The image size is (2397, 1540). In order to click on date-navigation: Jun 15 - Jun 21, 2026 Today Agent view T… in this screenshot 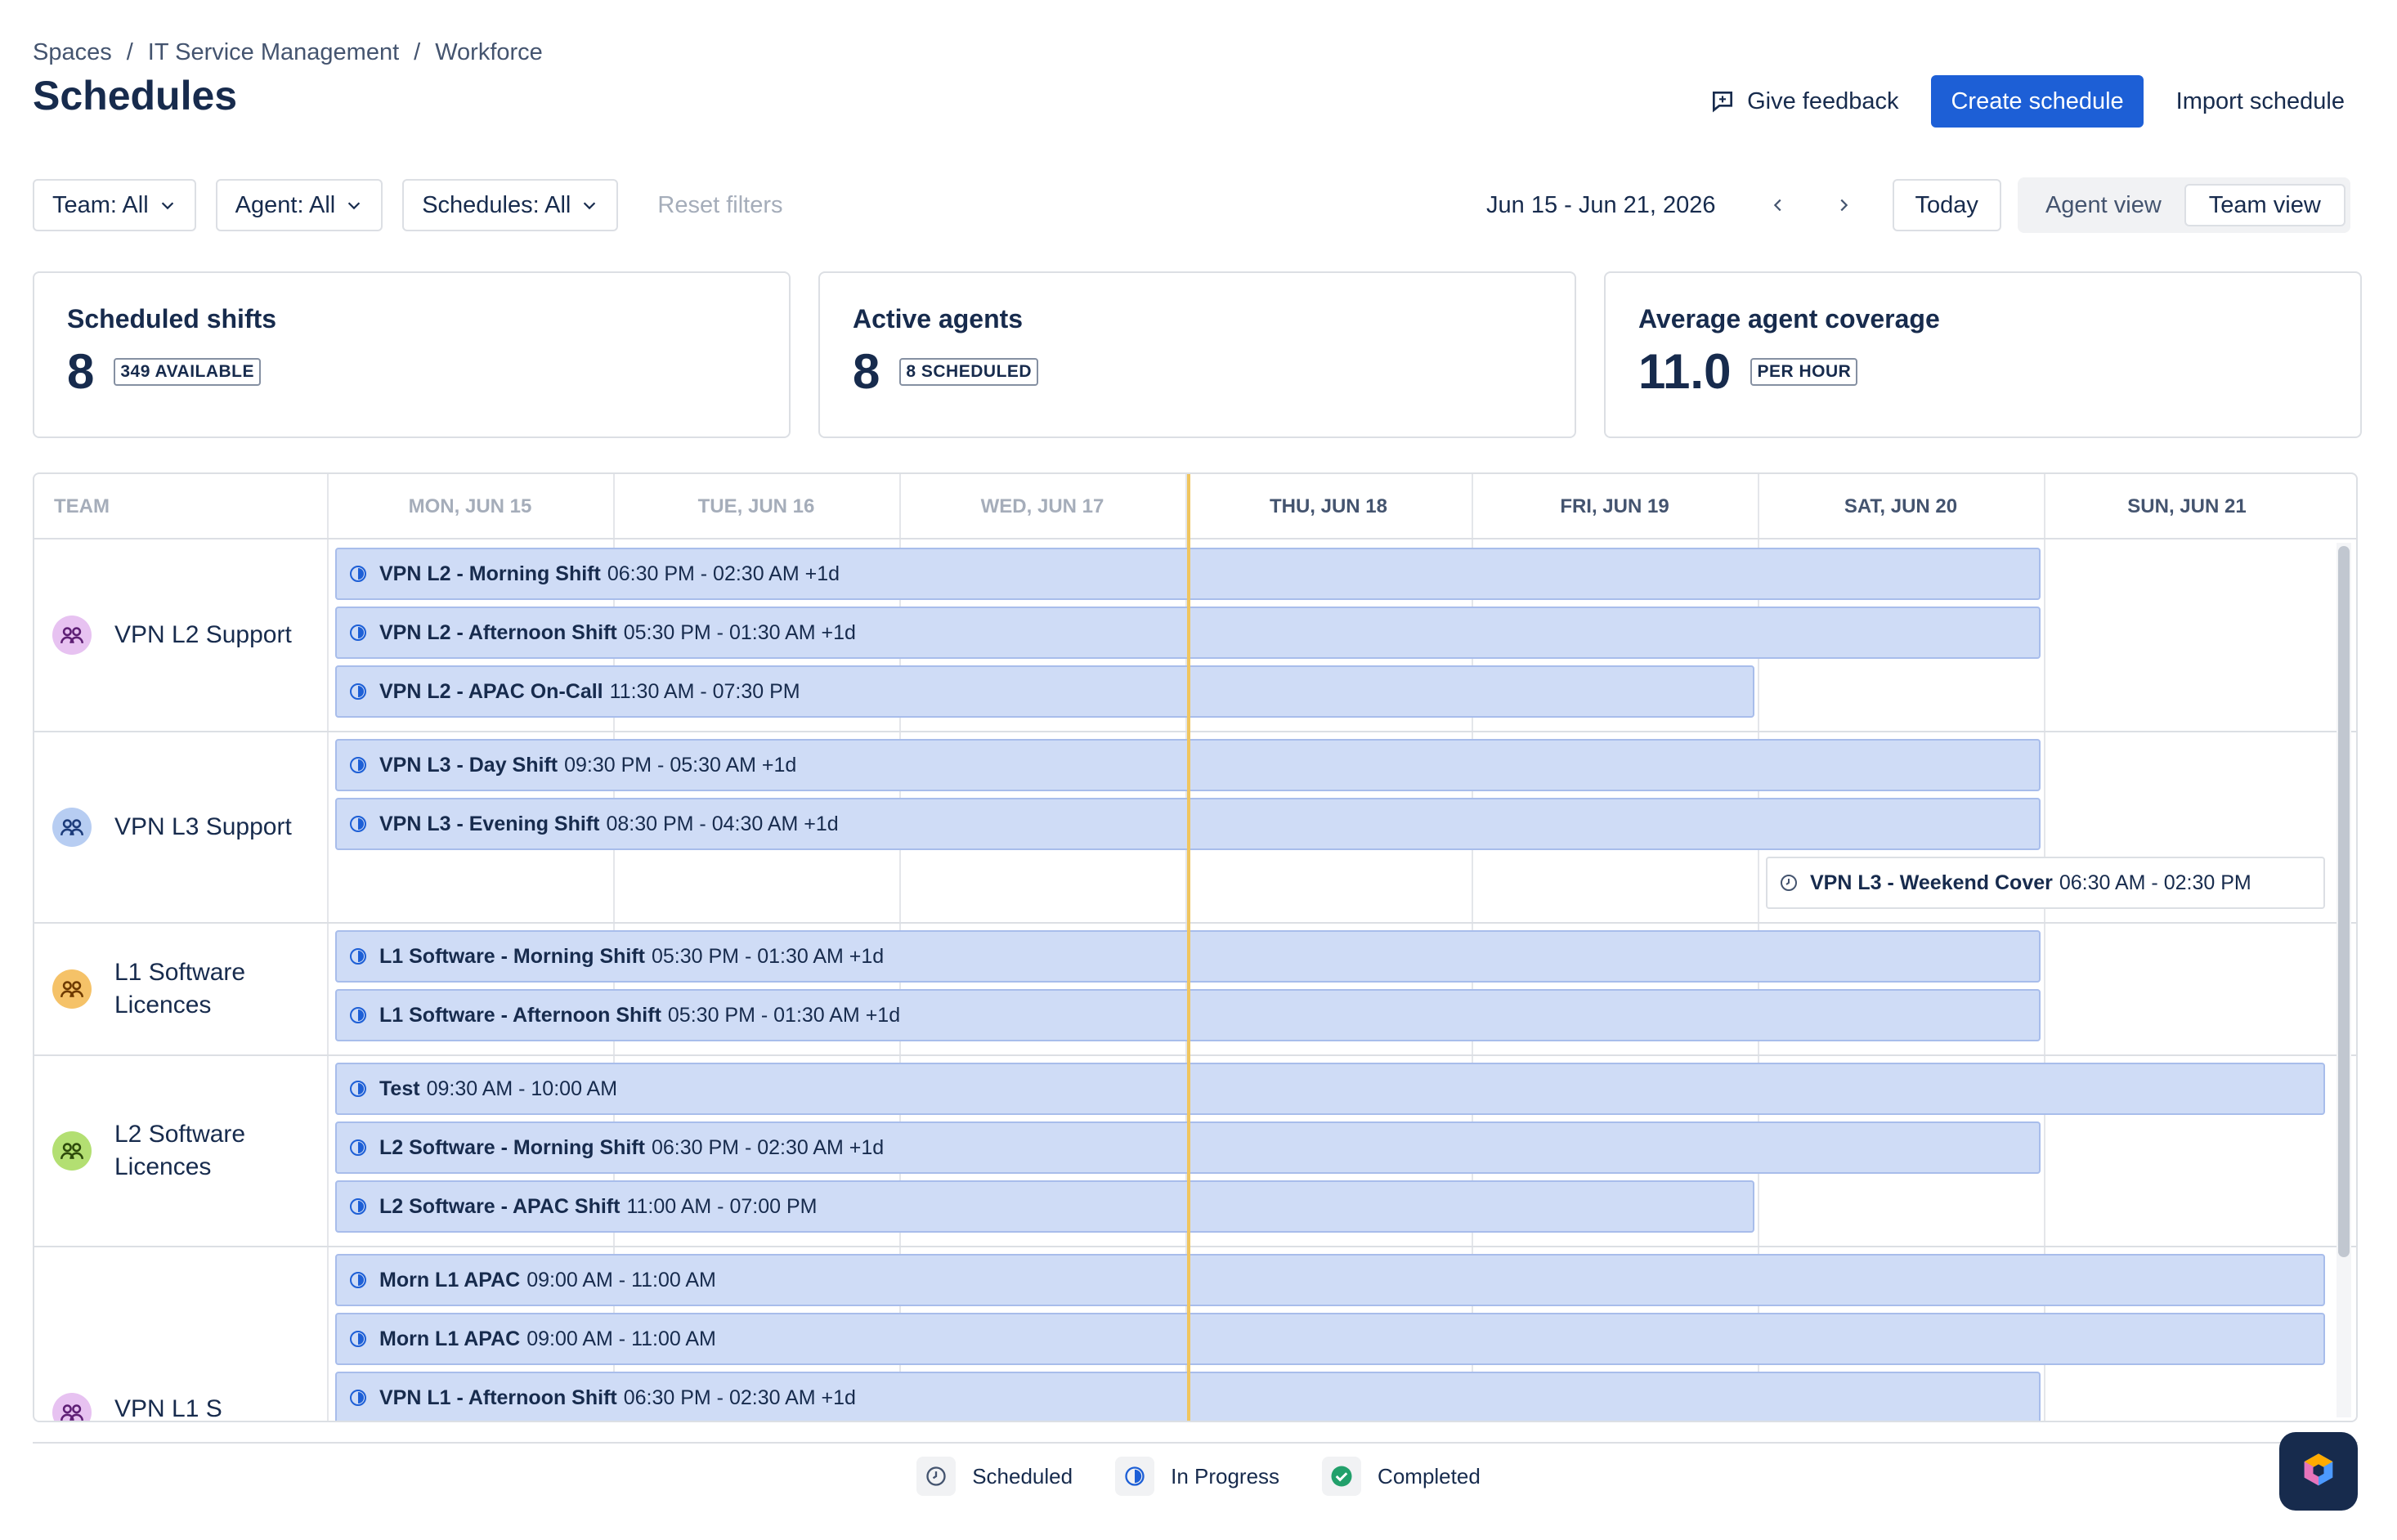, I will do `click(1918, 205)`.